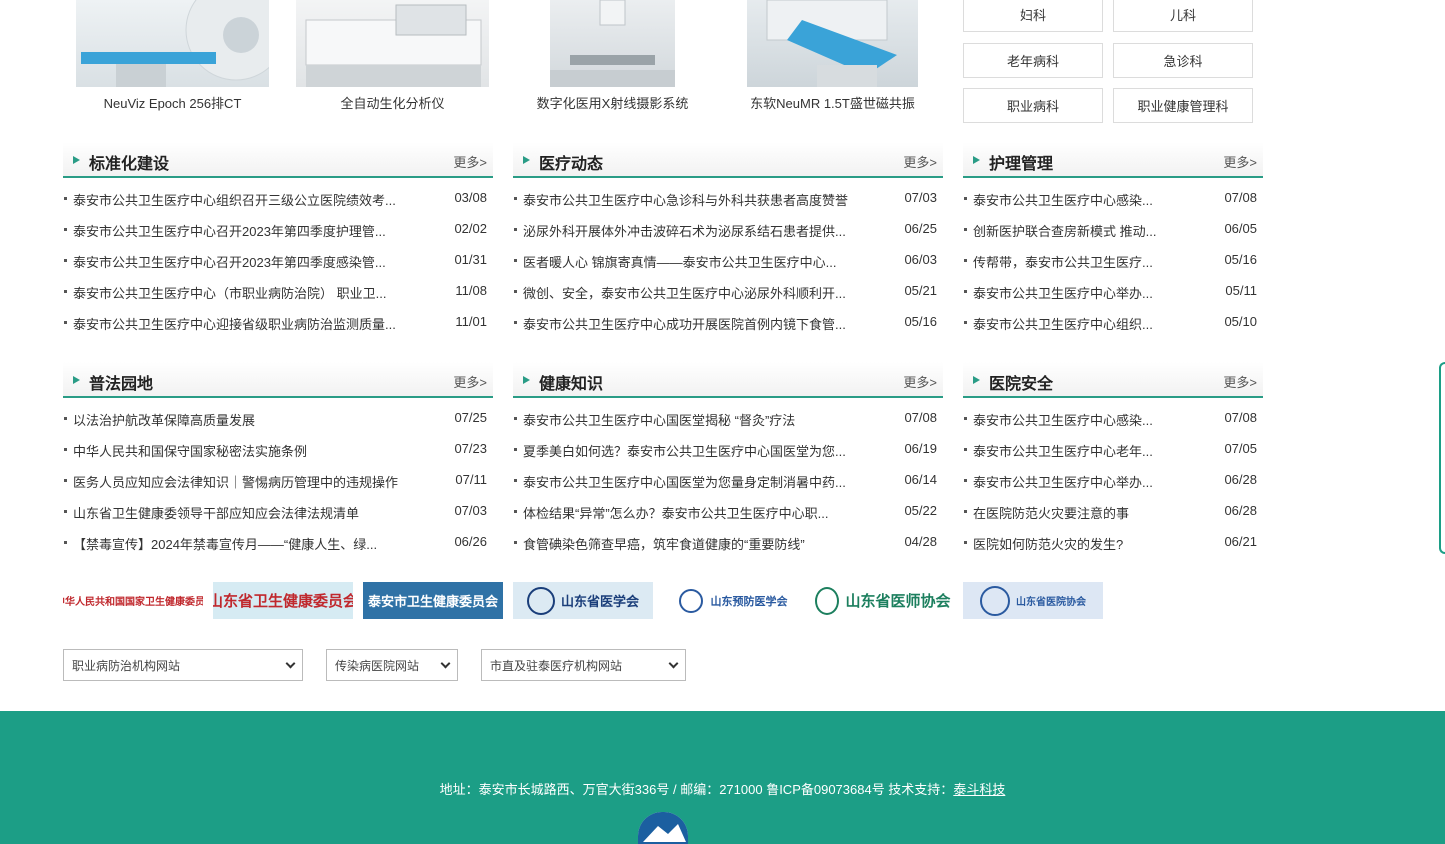  I want to click on equipment-caption: NeuViz Epoch 256排CT, so click(172, 102).